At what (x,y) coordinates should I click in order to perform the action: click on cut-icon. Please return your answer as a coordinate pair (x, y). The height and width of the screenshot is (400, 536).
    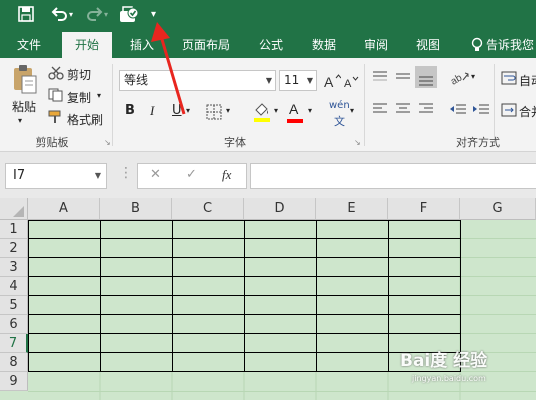
    Looking at the image, I should click on (56, 74).